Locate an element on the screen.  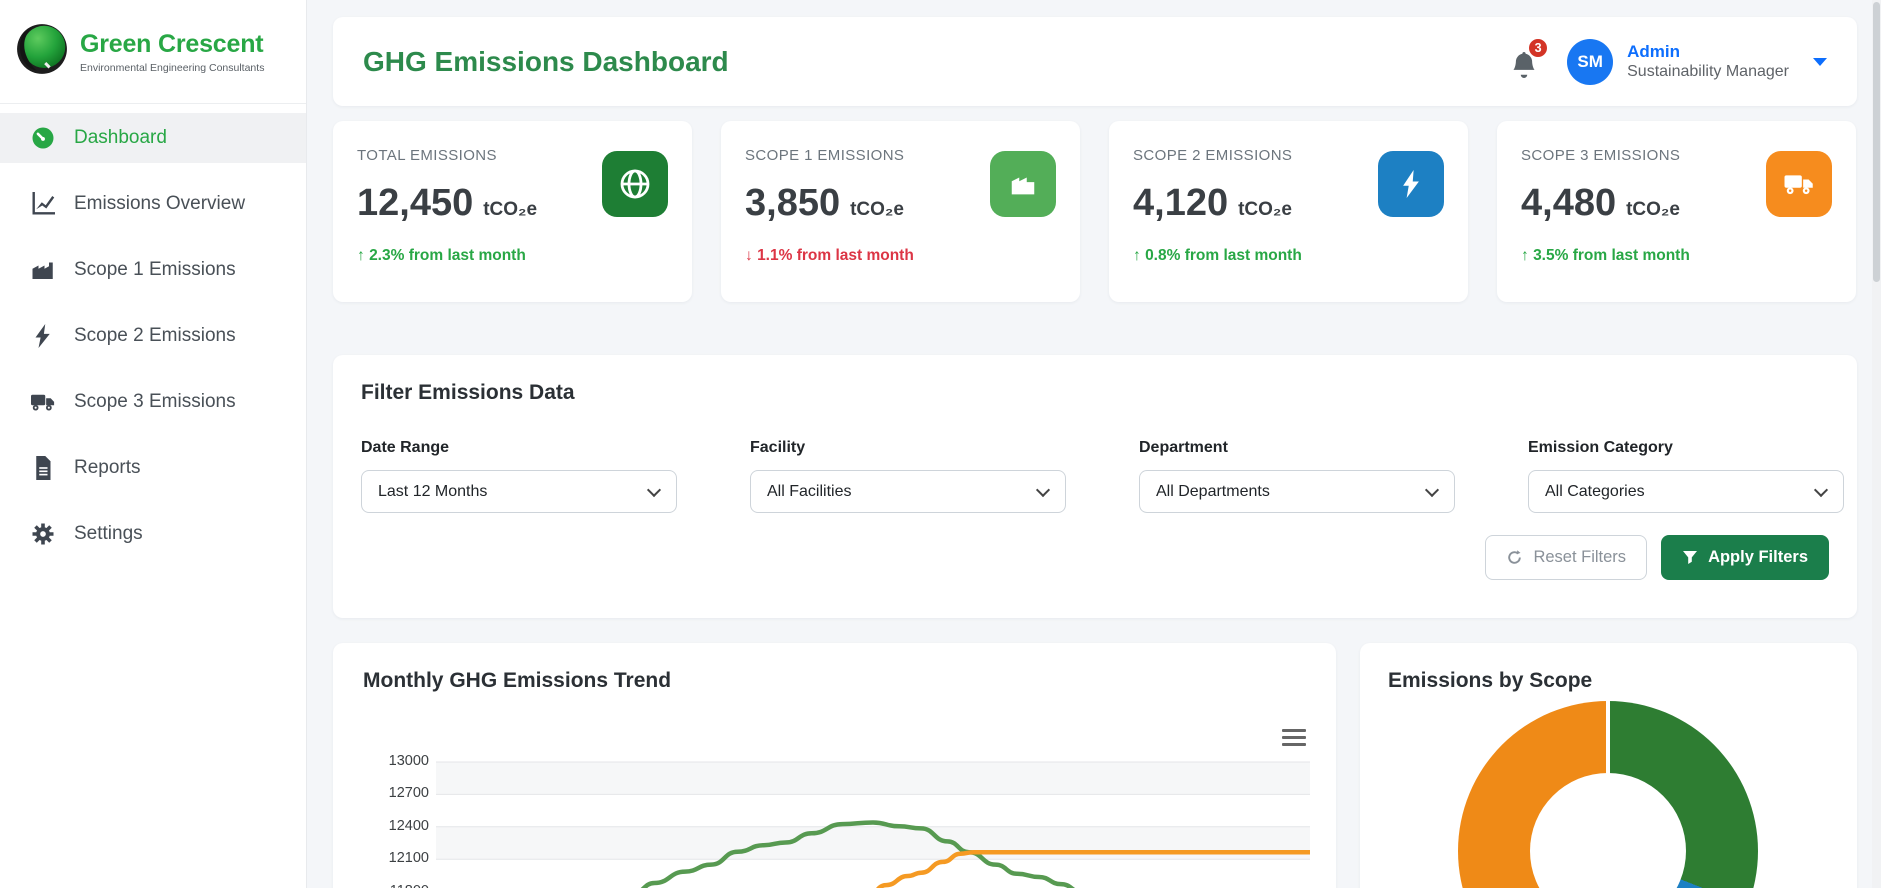
sidebar-item-scope-1: Scope 1 Emissions is located at coordinates (153, 270).